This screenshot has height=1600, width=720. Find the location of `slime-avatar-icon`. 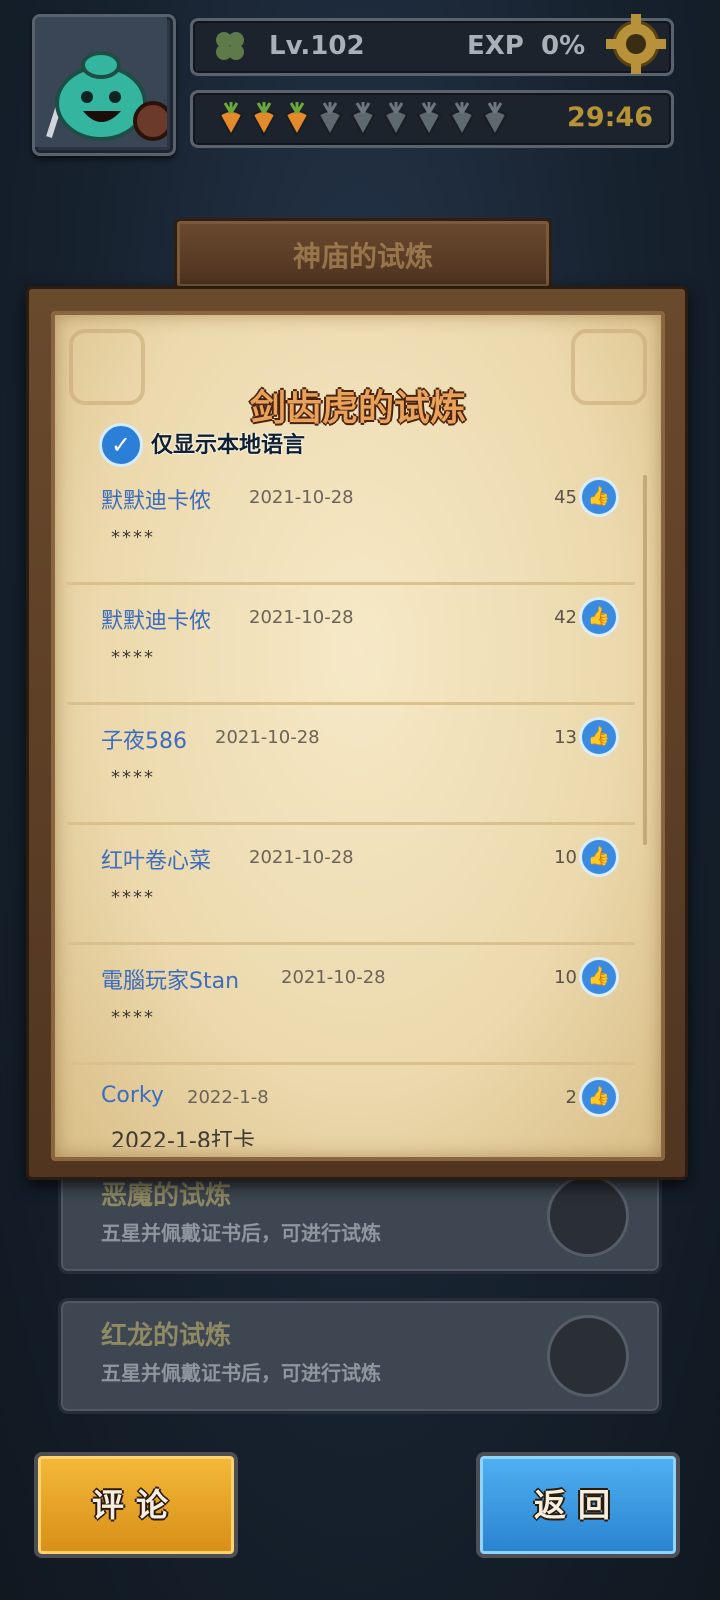

slime-avatar-icon is located at coordinates (104, 82).